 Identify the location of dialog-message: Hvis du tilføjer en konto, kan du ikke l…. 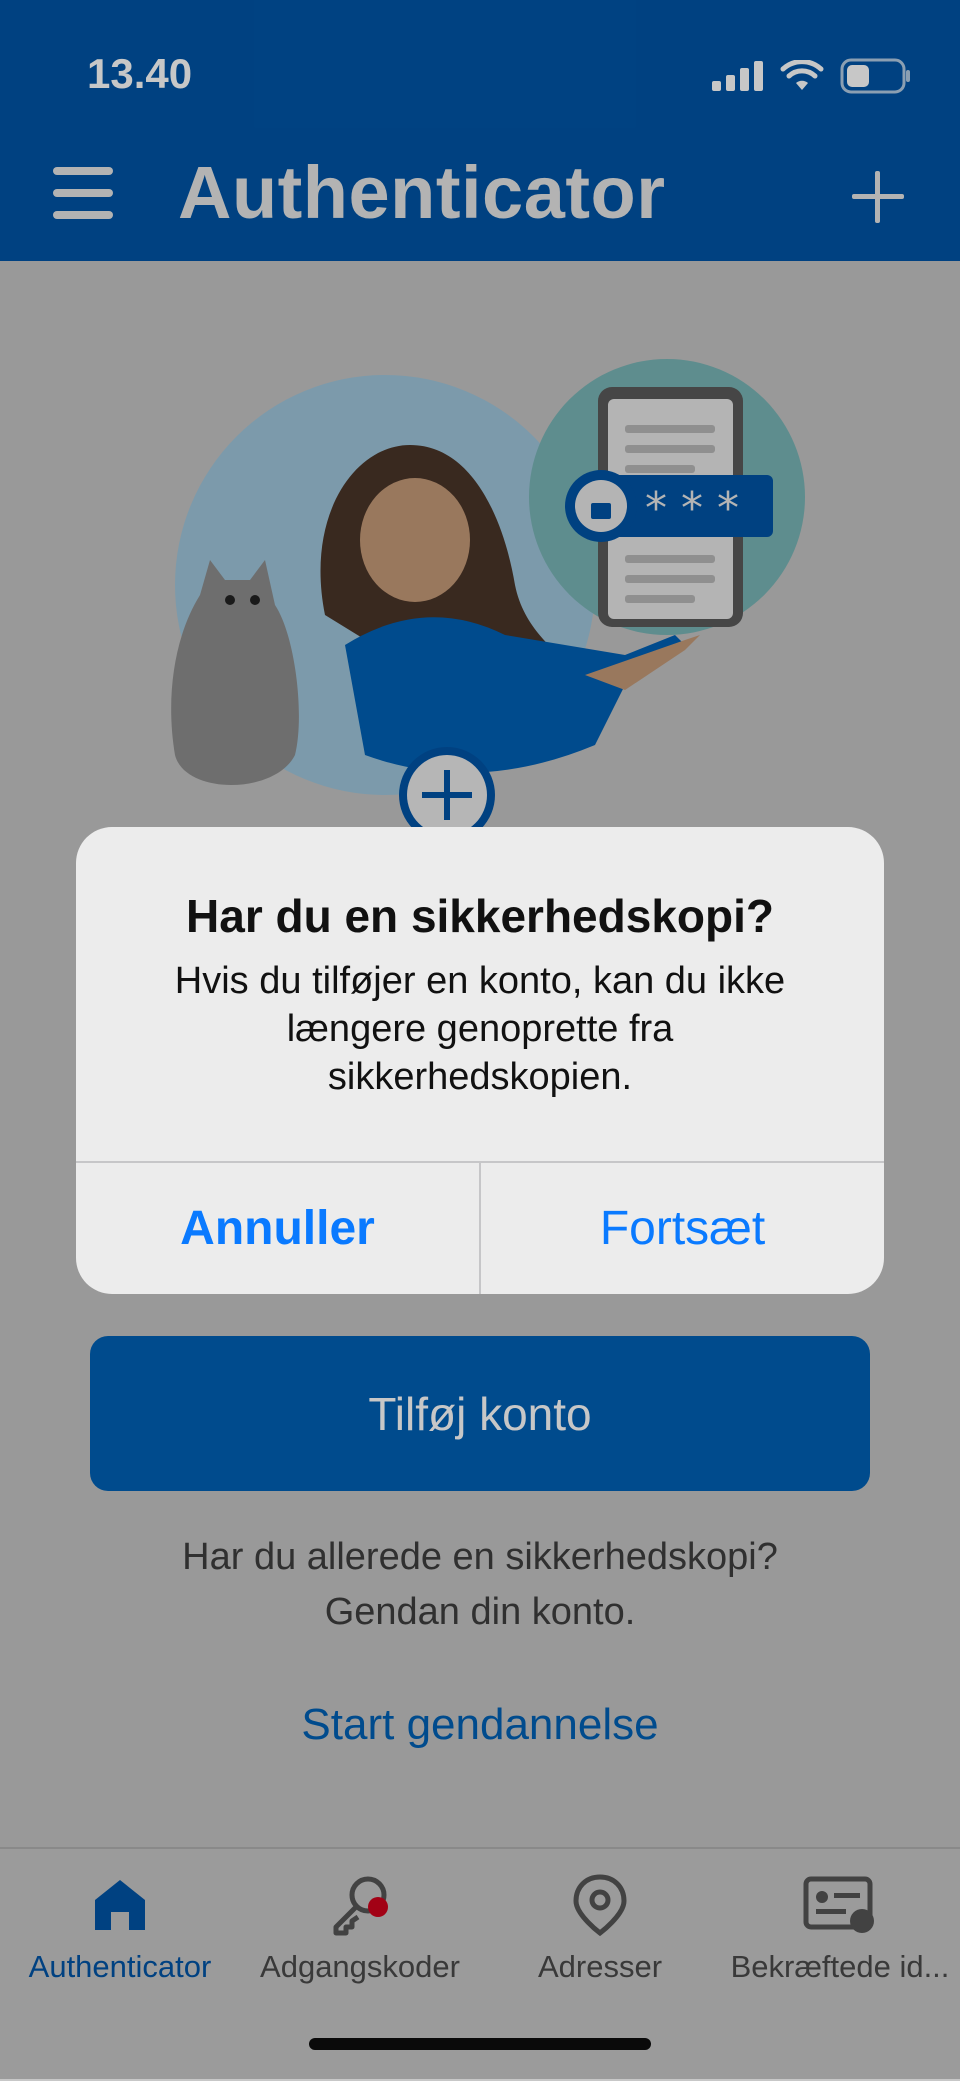
(480, 1029).